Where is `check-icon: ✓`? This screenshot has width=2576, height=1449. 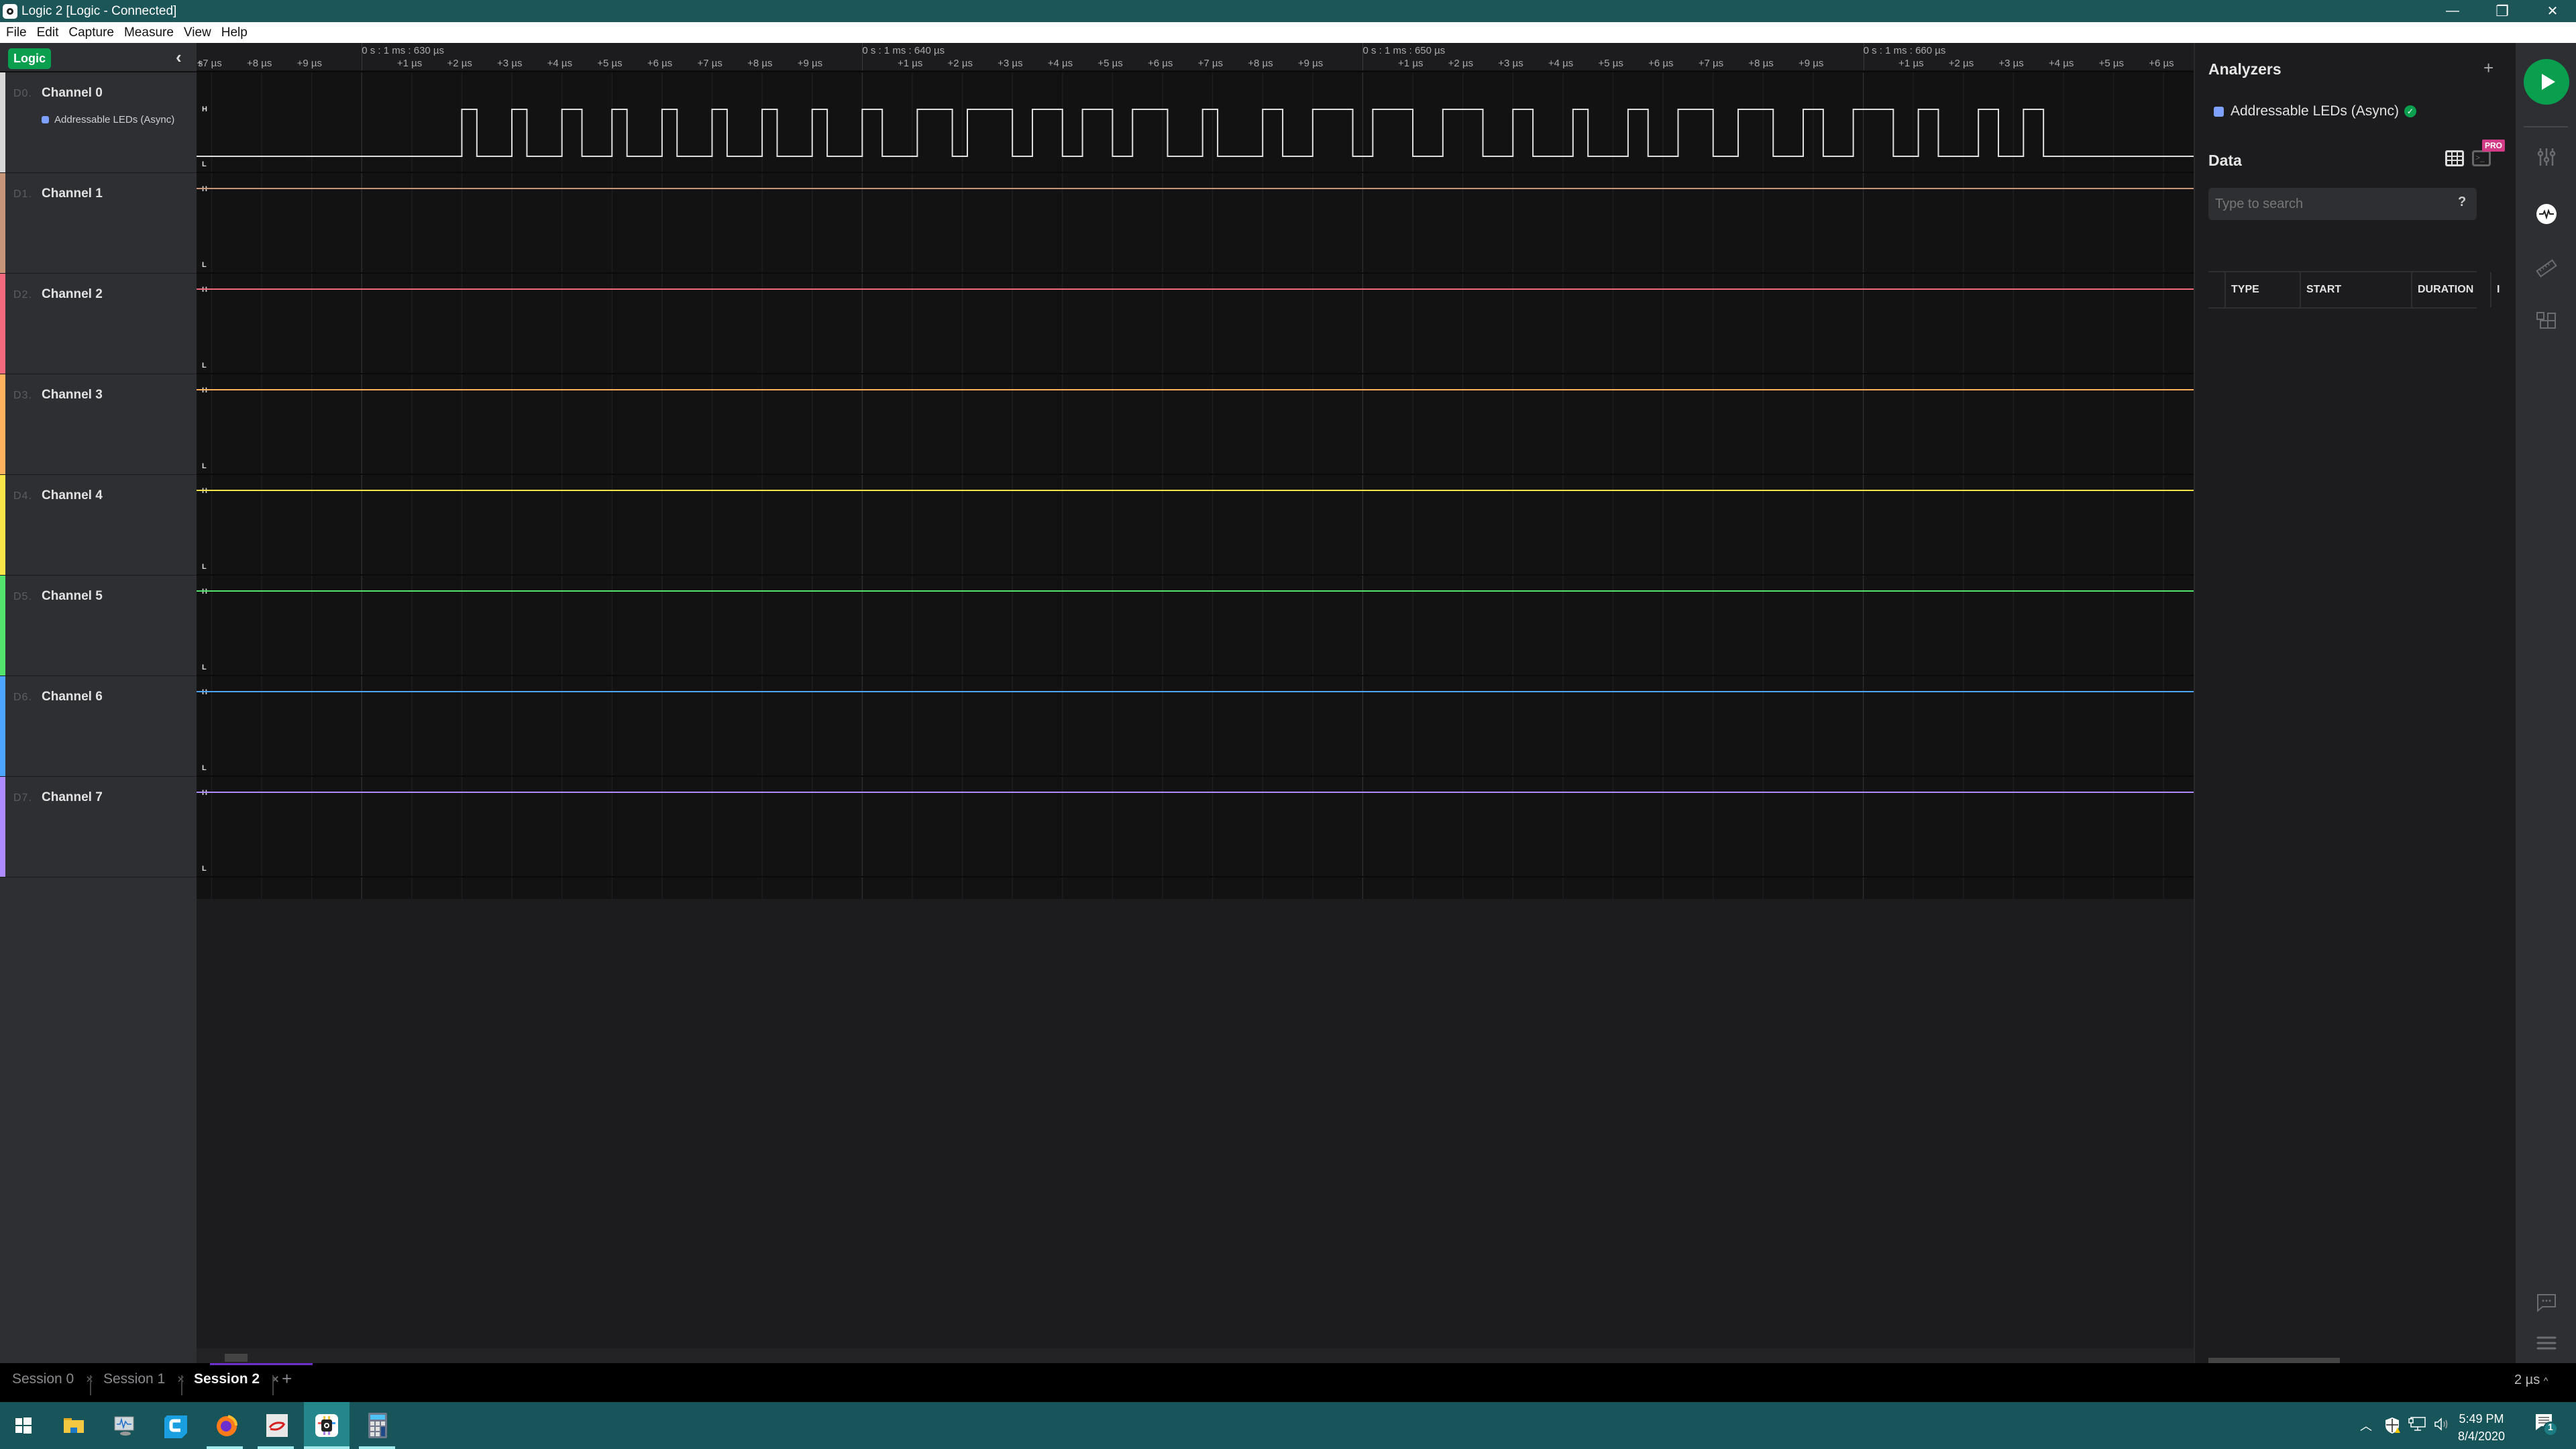
check-icon: ✓ is located at coordinates (2410, 111).